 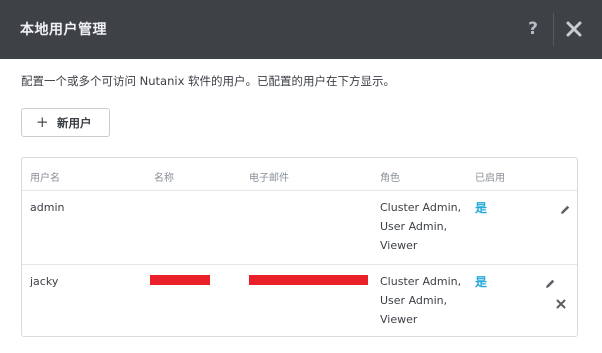 What do you see at coordinates (574, 29) in the screenshot?
I see `close-icon` at bounding box center [574, 29].